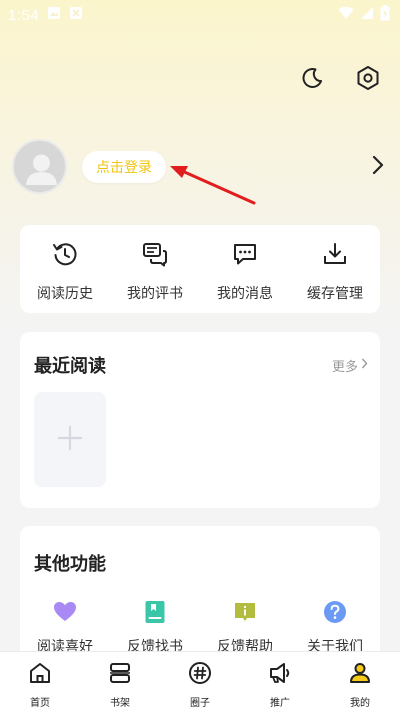 This screenshot has width=400, height=710. Describe the element at coordinates (45, 15) in the screenshot. I see `status-left: 1:54` at that location.